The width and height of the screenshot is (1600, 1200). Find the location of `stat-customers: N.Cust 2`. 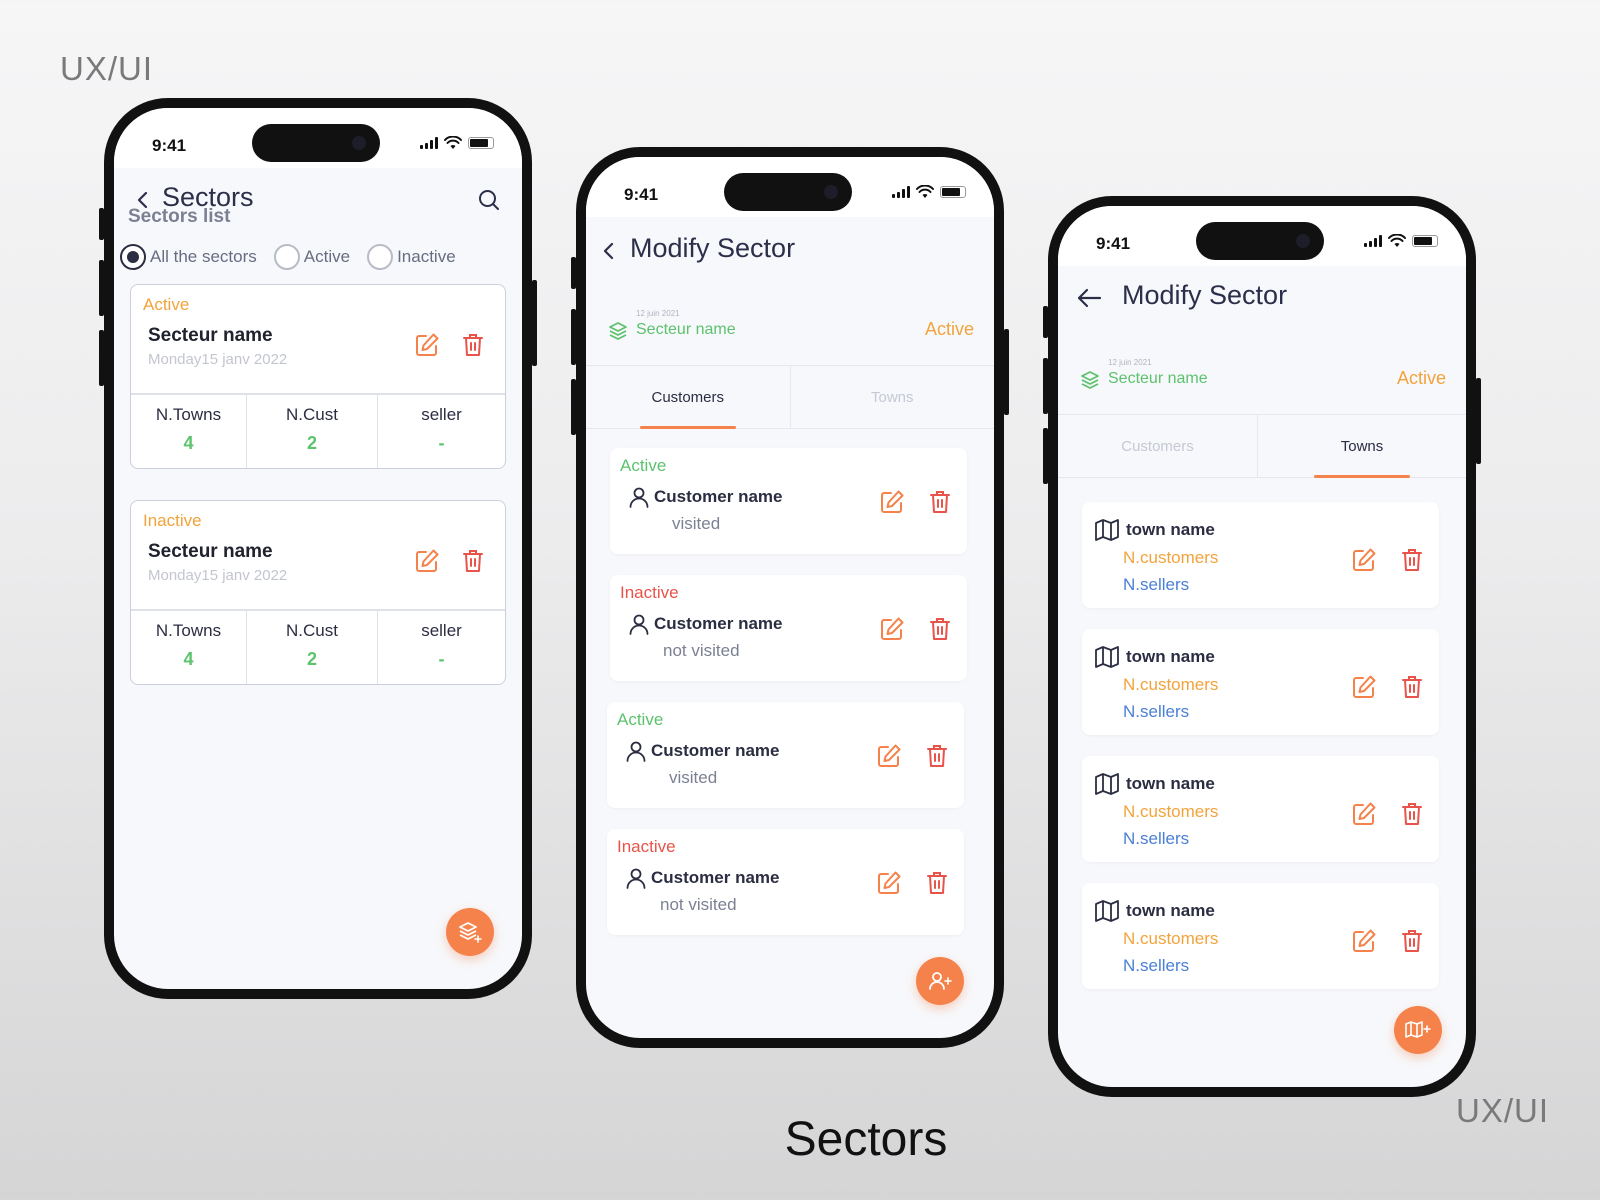

stat-customers: N.Cust 2 is located at coordinates (312, 431).